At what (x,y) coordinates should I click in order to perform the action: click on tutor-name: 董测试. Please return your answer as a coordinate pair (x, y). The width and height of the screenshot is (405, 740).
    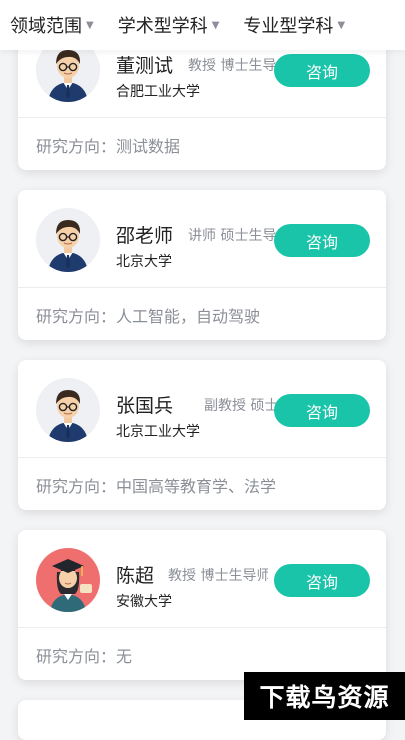
    Looking at the image, I should click on (145, 66).